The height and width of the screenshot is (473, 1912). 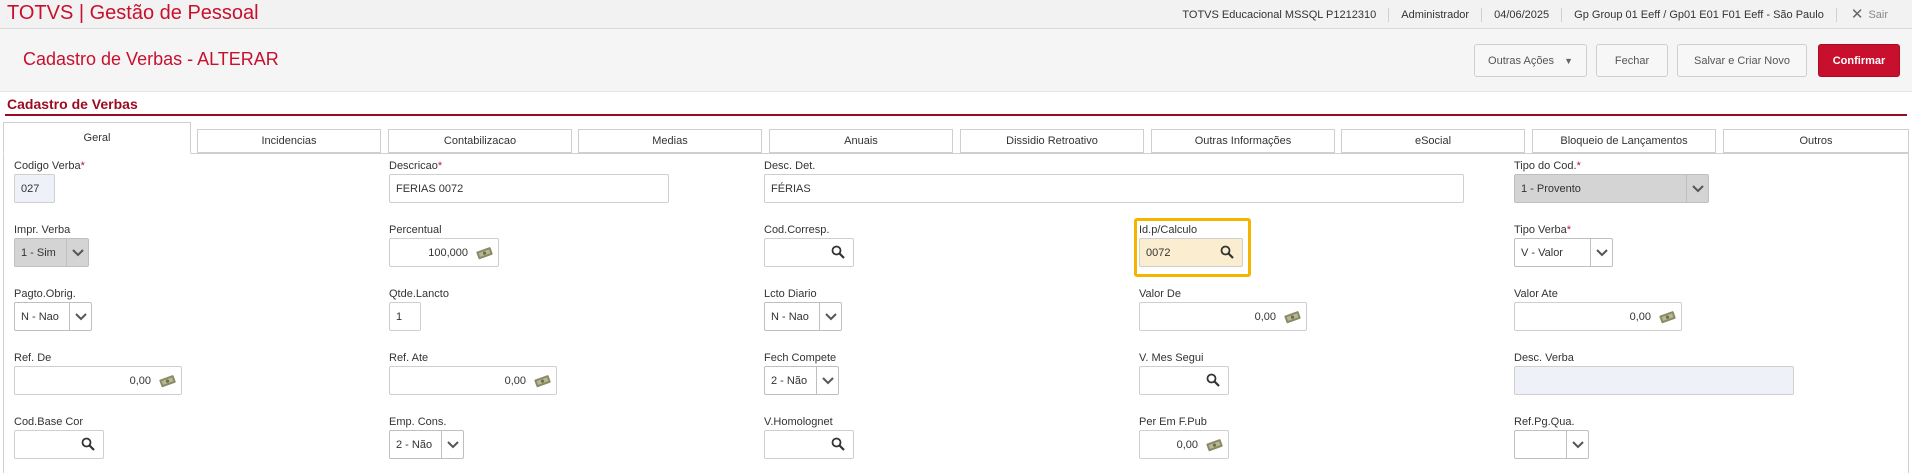 What do you see at coordinates (51, 252) in the screenshot?
I see `impr-verba-select: 1 - Sim` at bounding box center [51, 252].